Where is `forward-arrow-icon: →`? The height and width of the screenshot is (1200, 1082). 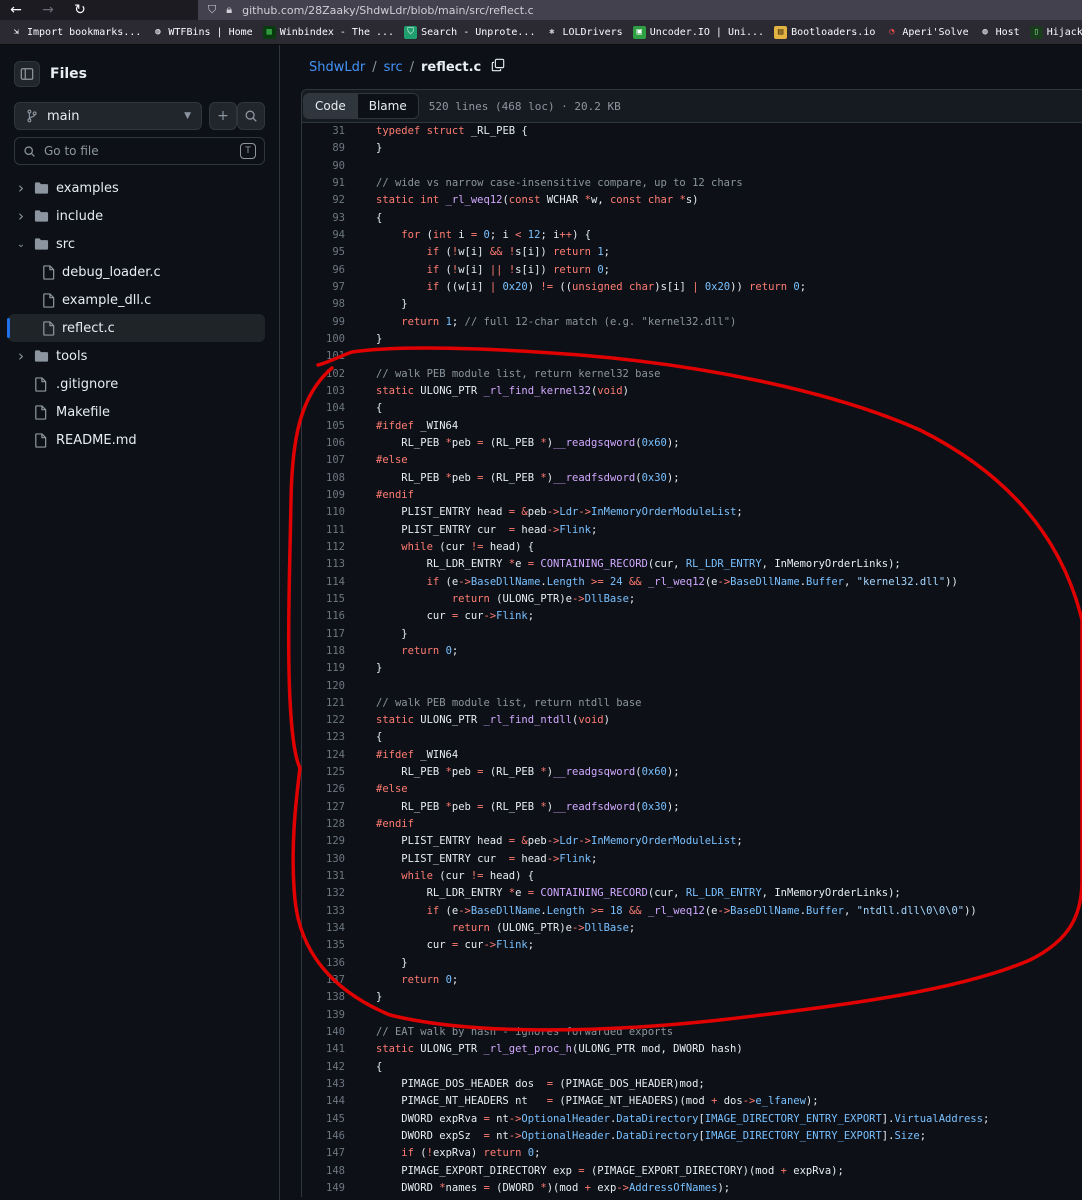 forward-arrow-icon: → is located at coordinates (48, 10).